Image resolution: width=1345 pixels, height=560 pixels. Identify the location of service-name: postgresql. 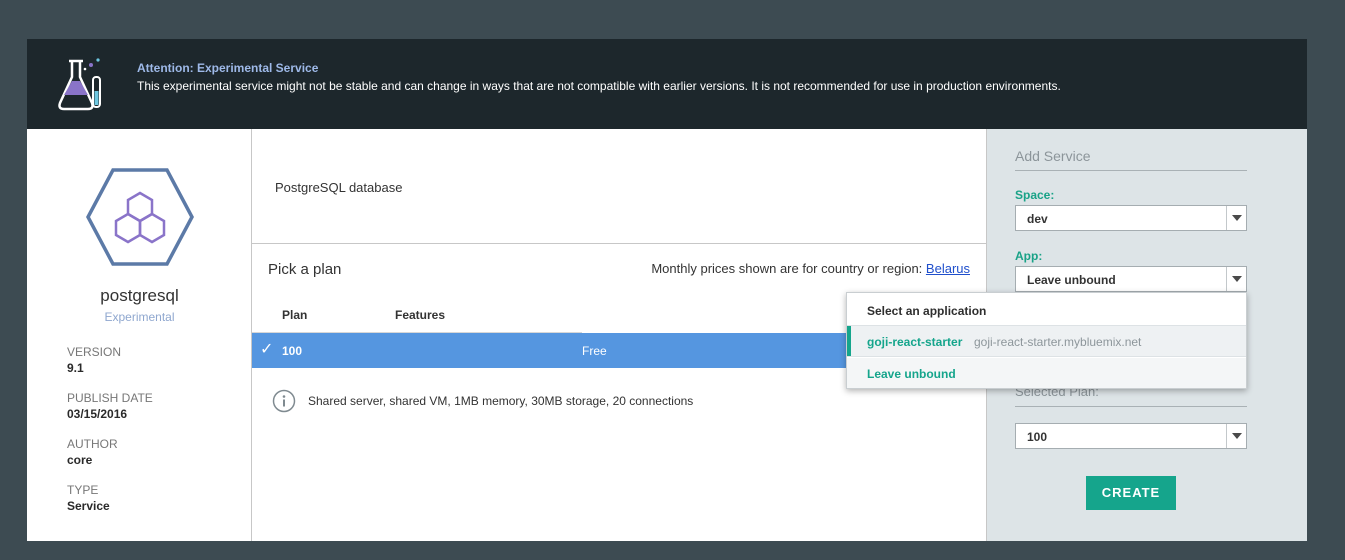
(139, 295).